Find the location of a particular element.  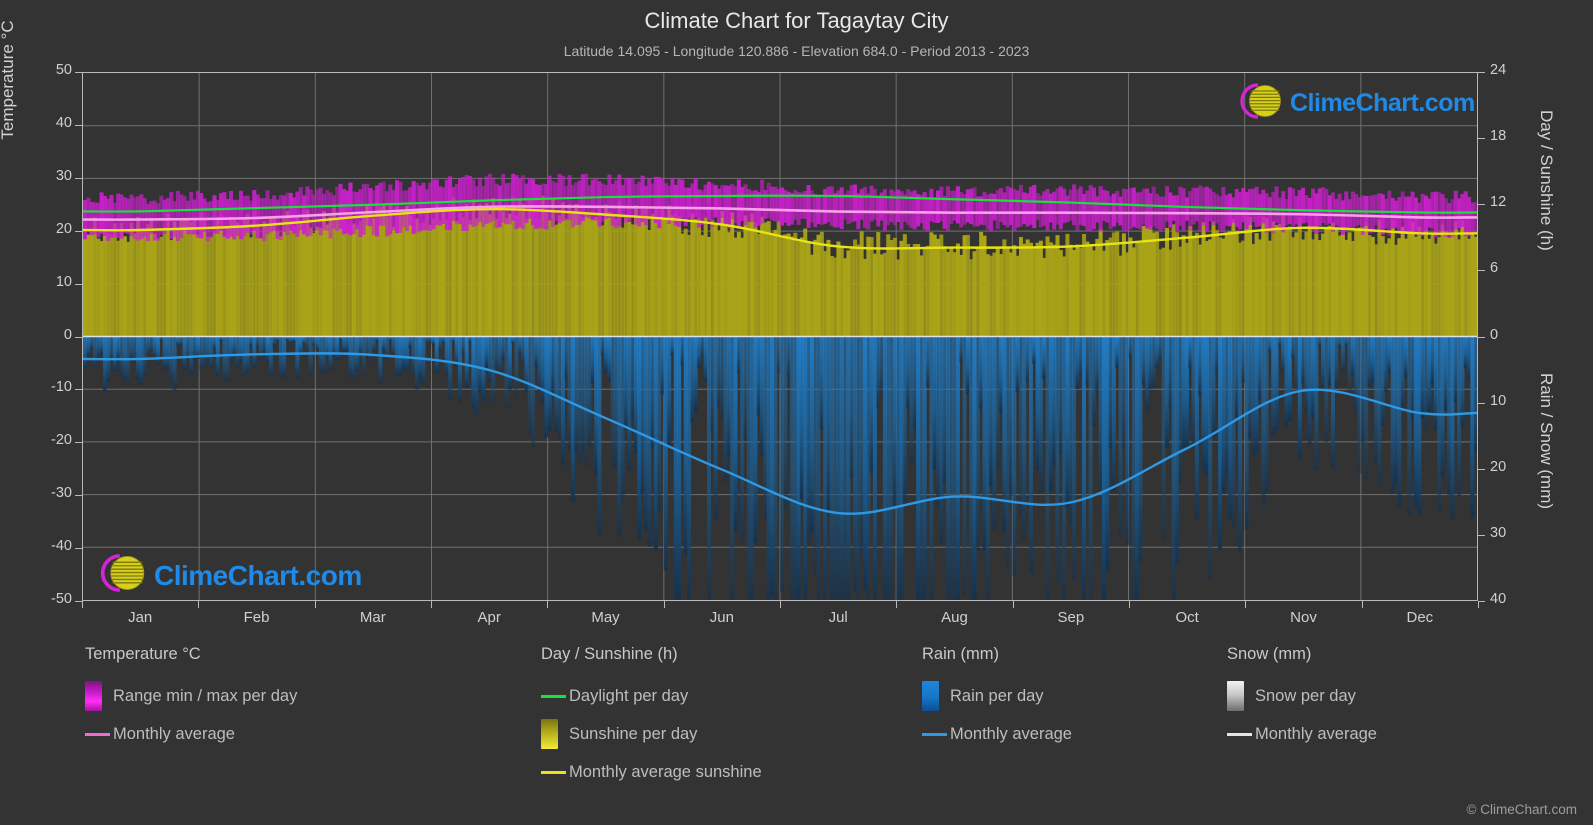

legend-label: Rain per day is located at coordinates (997, 695).